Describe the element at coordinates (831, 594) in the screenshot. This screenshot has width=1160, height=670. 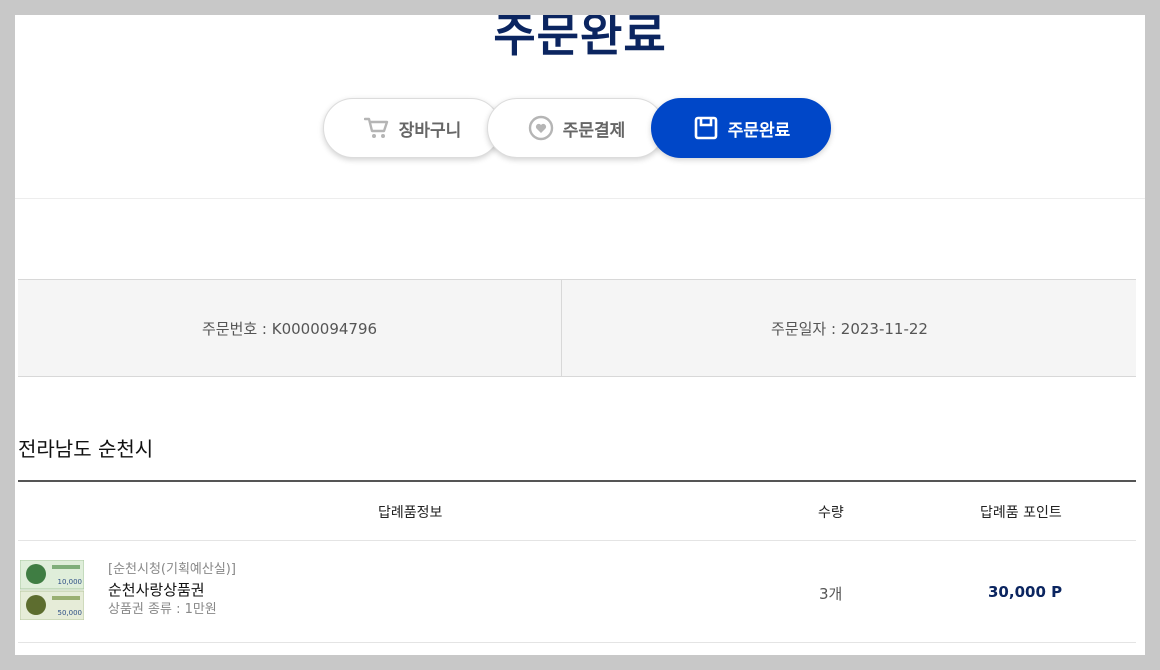
I see `product-qty: 3개` at that location.